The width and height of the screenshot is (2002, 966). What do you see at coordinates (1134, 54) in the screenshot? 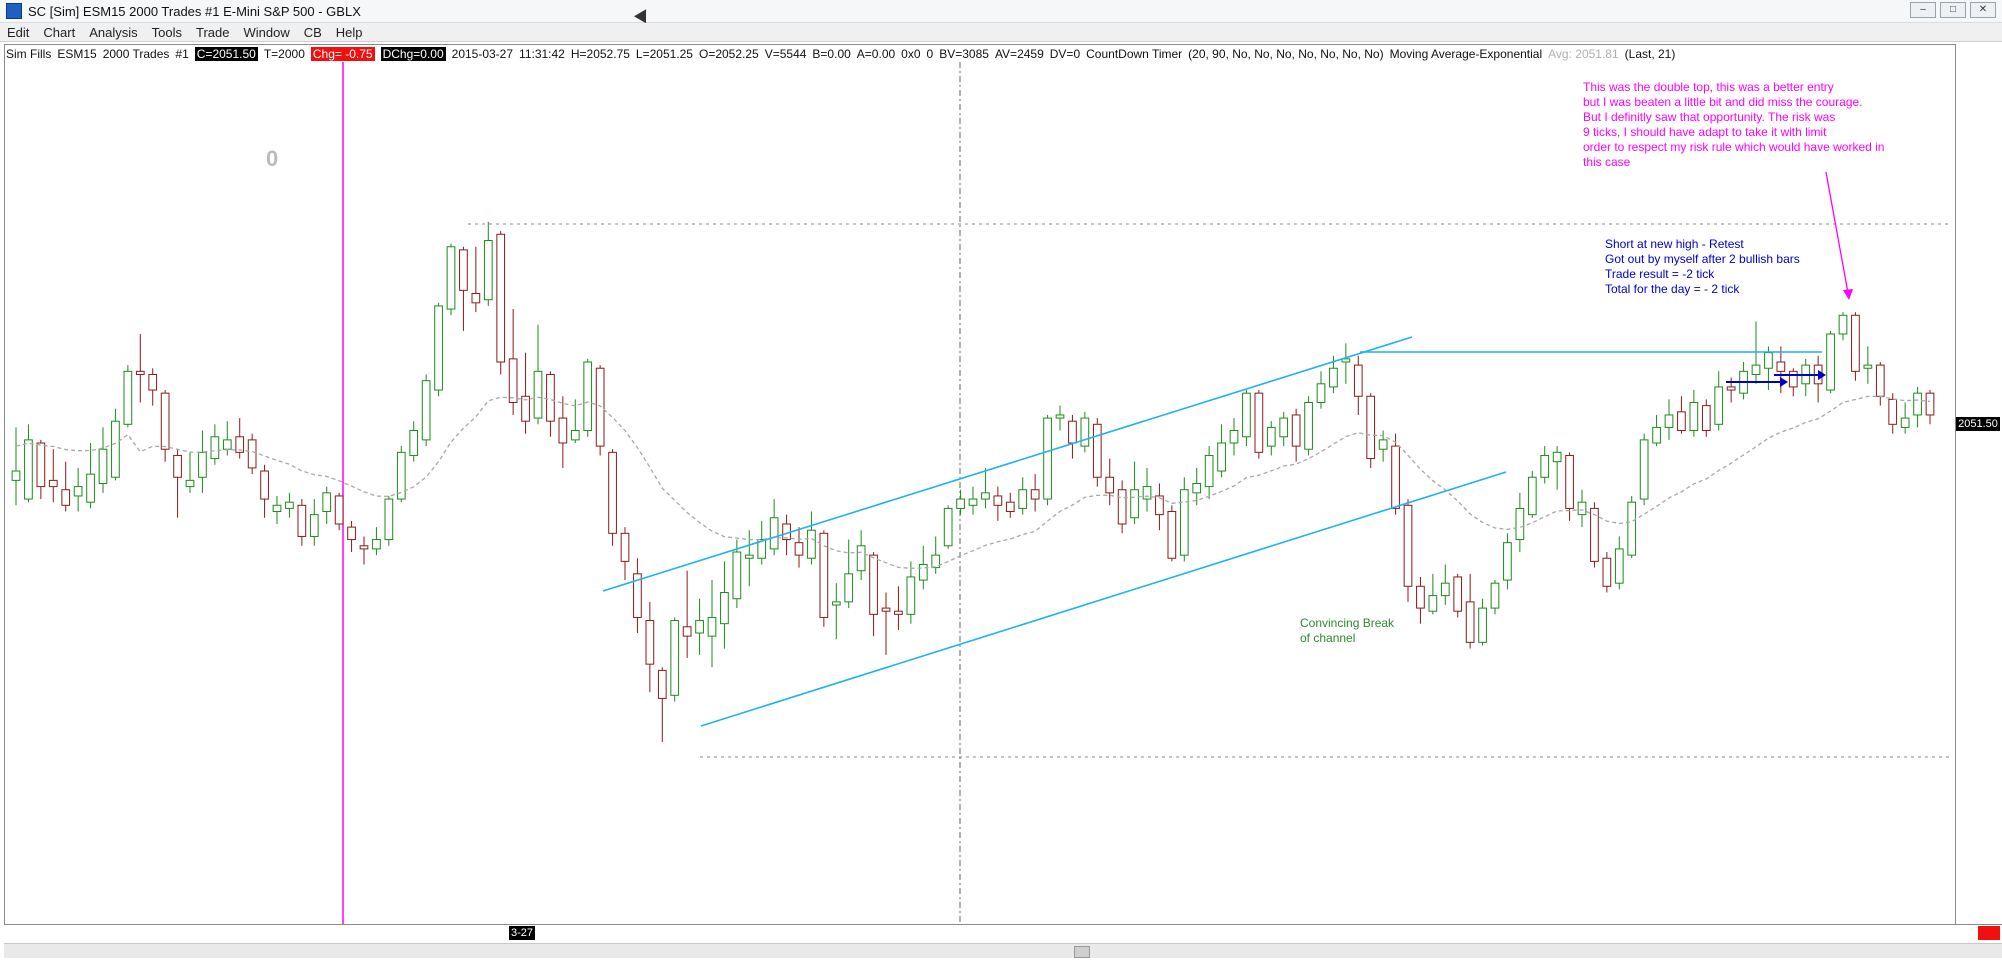
I see `countdown-timer-label: CountDown Timer` at bounding box center [1134, 54].